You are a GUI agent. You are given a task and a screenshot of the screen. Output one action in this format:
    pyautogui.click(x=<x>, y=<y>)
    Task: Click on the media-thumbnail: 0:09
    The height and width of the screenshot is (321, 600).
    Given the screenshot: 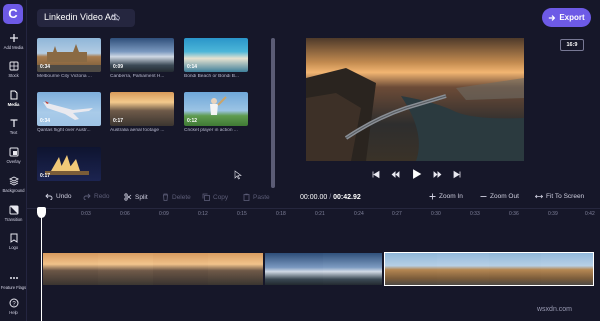 What is the action you would take?
    pyautogui.click(x=142, y=55)
    